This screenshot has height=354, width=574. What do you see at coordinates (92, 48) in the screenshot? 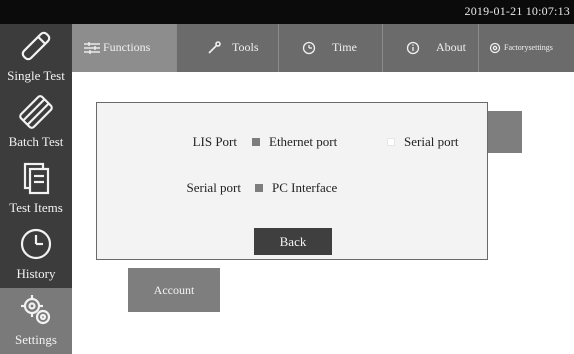
I see `sliders-icon` at bounding box center [92, 48].